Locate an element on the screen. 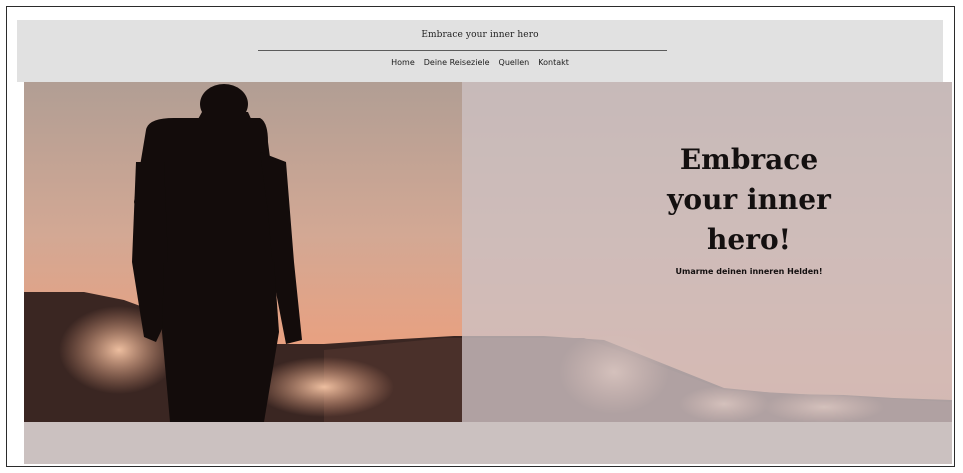  title-divider is located at coordinates (462, 50).